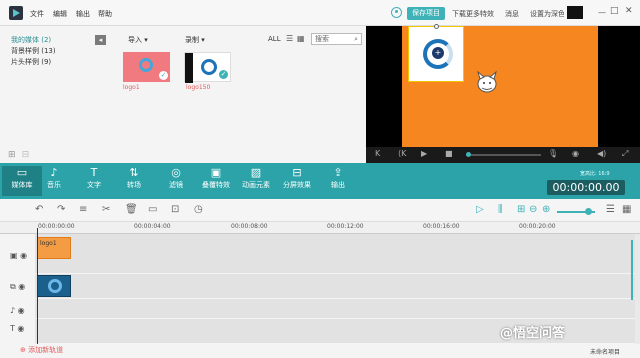  What do you see at coordinates (134, 172) in the screenshot?
I see `transition-icon: ⇅` at bounding box center [134, 172].